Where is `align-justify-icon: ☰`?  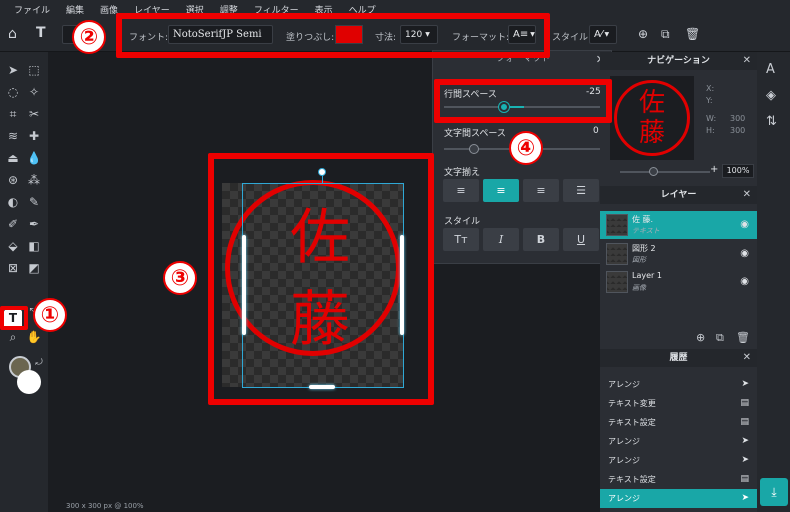 align-justify-icon: ☰ is located at coordinates (581, 190).